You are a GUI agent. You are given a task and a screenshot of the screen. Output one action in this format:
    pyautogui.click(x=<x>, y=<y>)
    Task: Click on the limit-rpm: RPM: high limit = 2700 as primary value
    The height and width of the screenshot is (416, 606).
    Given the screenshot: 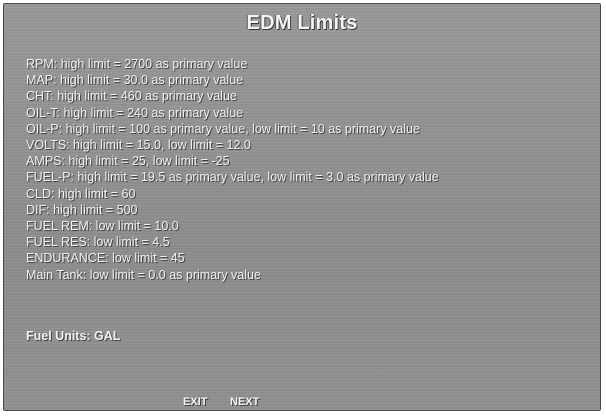 What is the action you would take?
    pyautogui.click(x=137, y=64)
    